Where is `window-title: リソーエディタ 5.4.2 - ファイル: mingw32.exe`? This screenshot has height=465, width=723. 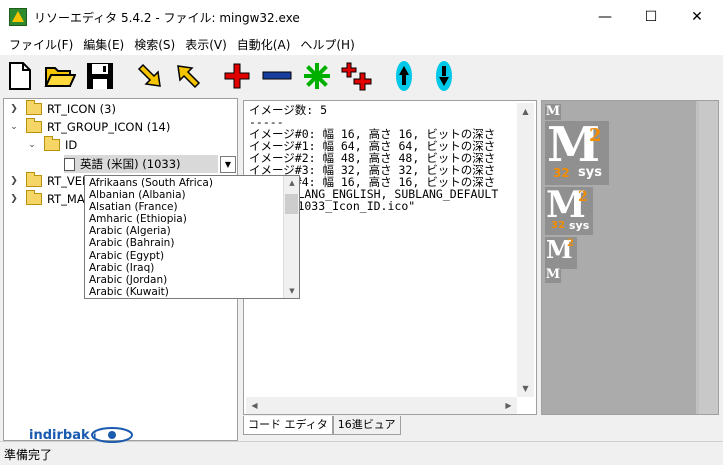 window-title: リソーエディタ 5.4.2 - ファイル: mingw32.exe is located at coordinates (167, 17).